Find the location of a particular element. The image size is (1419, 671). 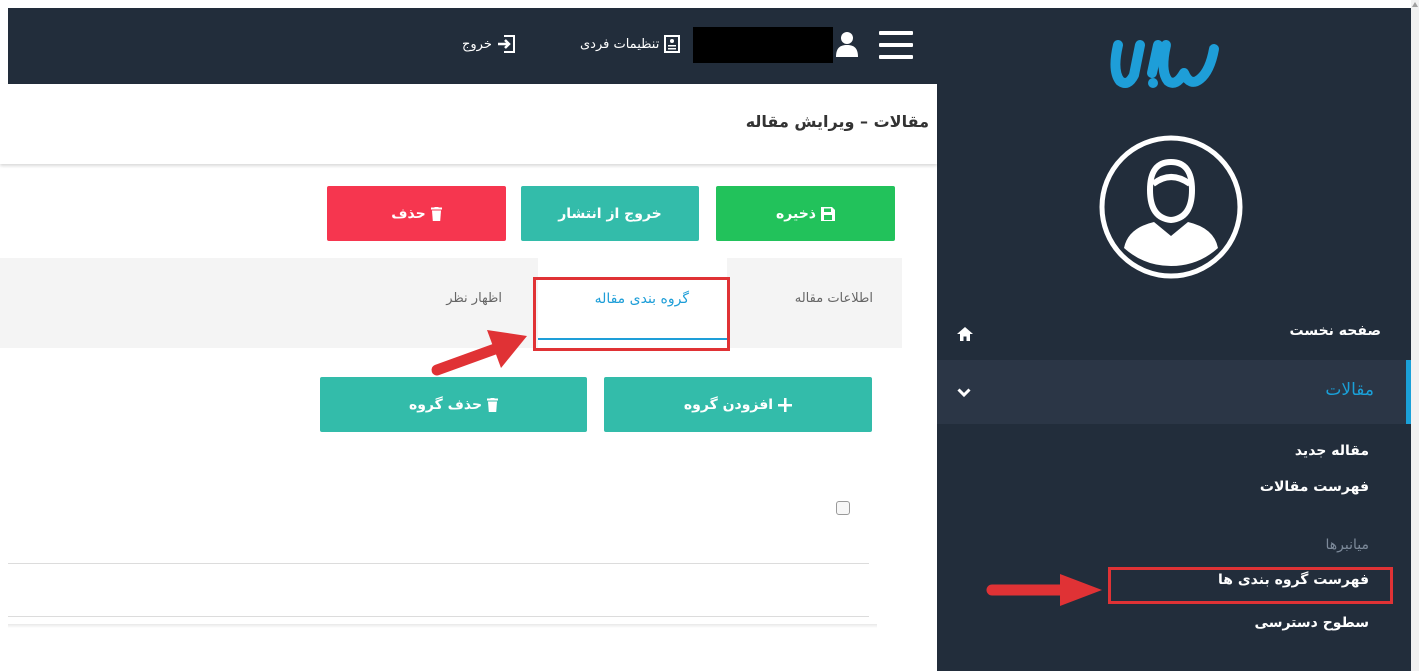

personal-settings-link: تنظیمات فردی is located at coordinates (630, 44).